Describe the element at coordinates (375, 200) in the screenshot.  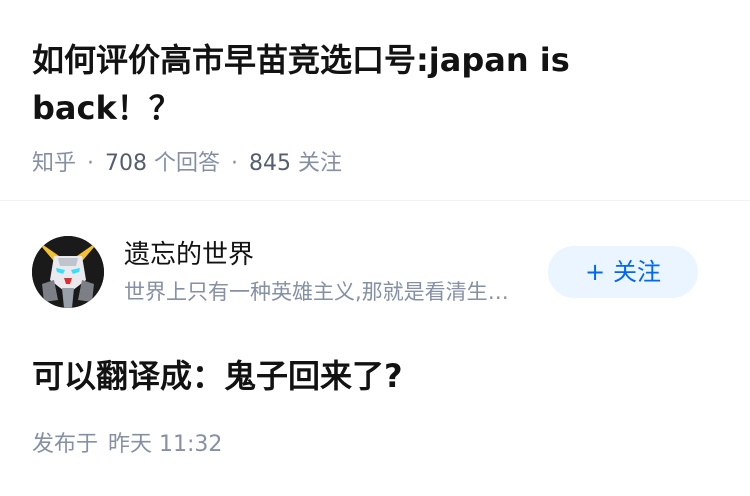
I see `section-divider` at that location.